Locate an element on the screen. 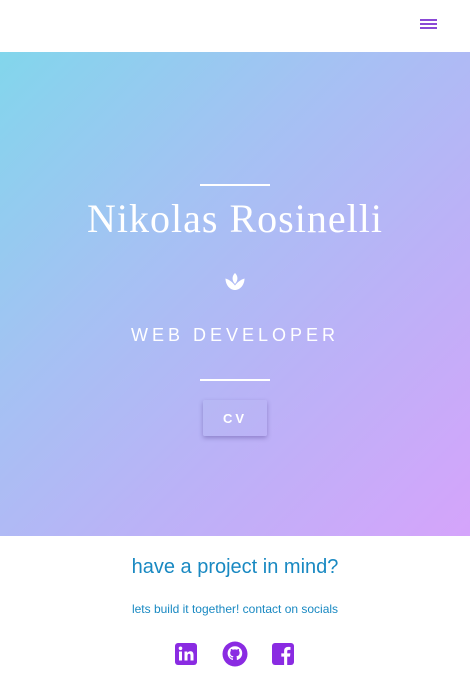  contact-headline: have a project in mind? is located at coordinates (235, 567).